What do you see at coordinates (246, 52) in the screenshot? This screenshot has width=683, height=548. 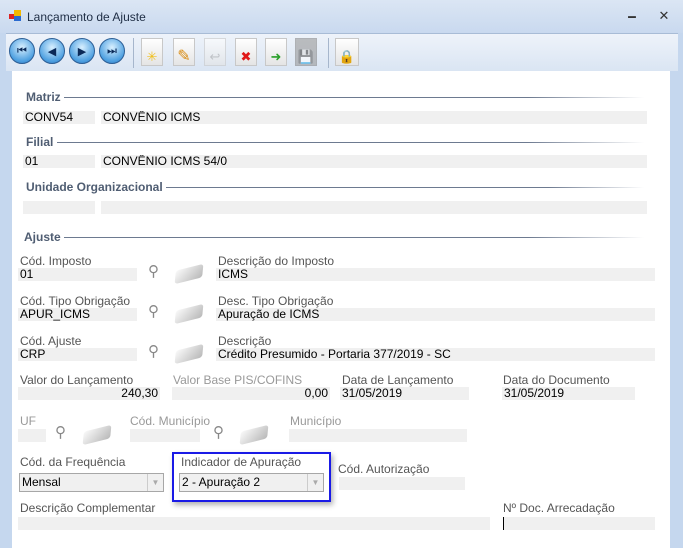 I see `delete-button: ✖` at bounding box center [246, 52].